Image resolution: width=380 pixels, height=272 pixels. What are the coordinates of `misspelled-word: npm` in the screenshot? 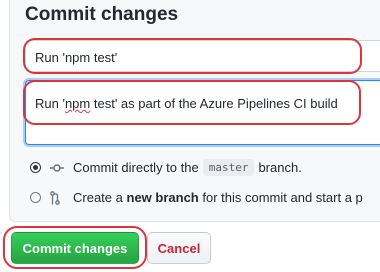 It's located at (77, 103).